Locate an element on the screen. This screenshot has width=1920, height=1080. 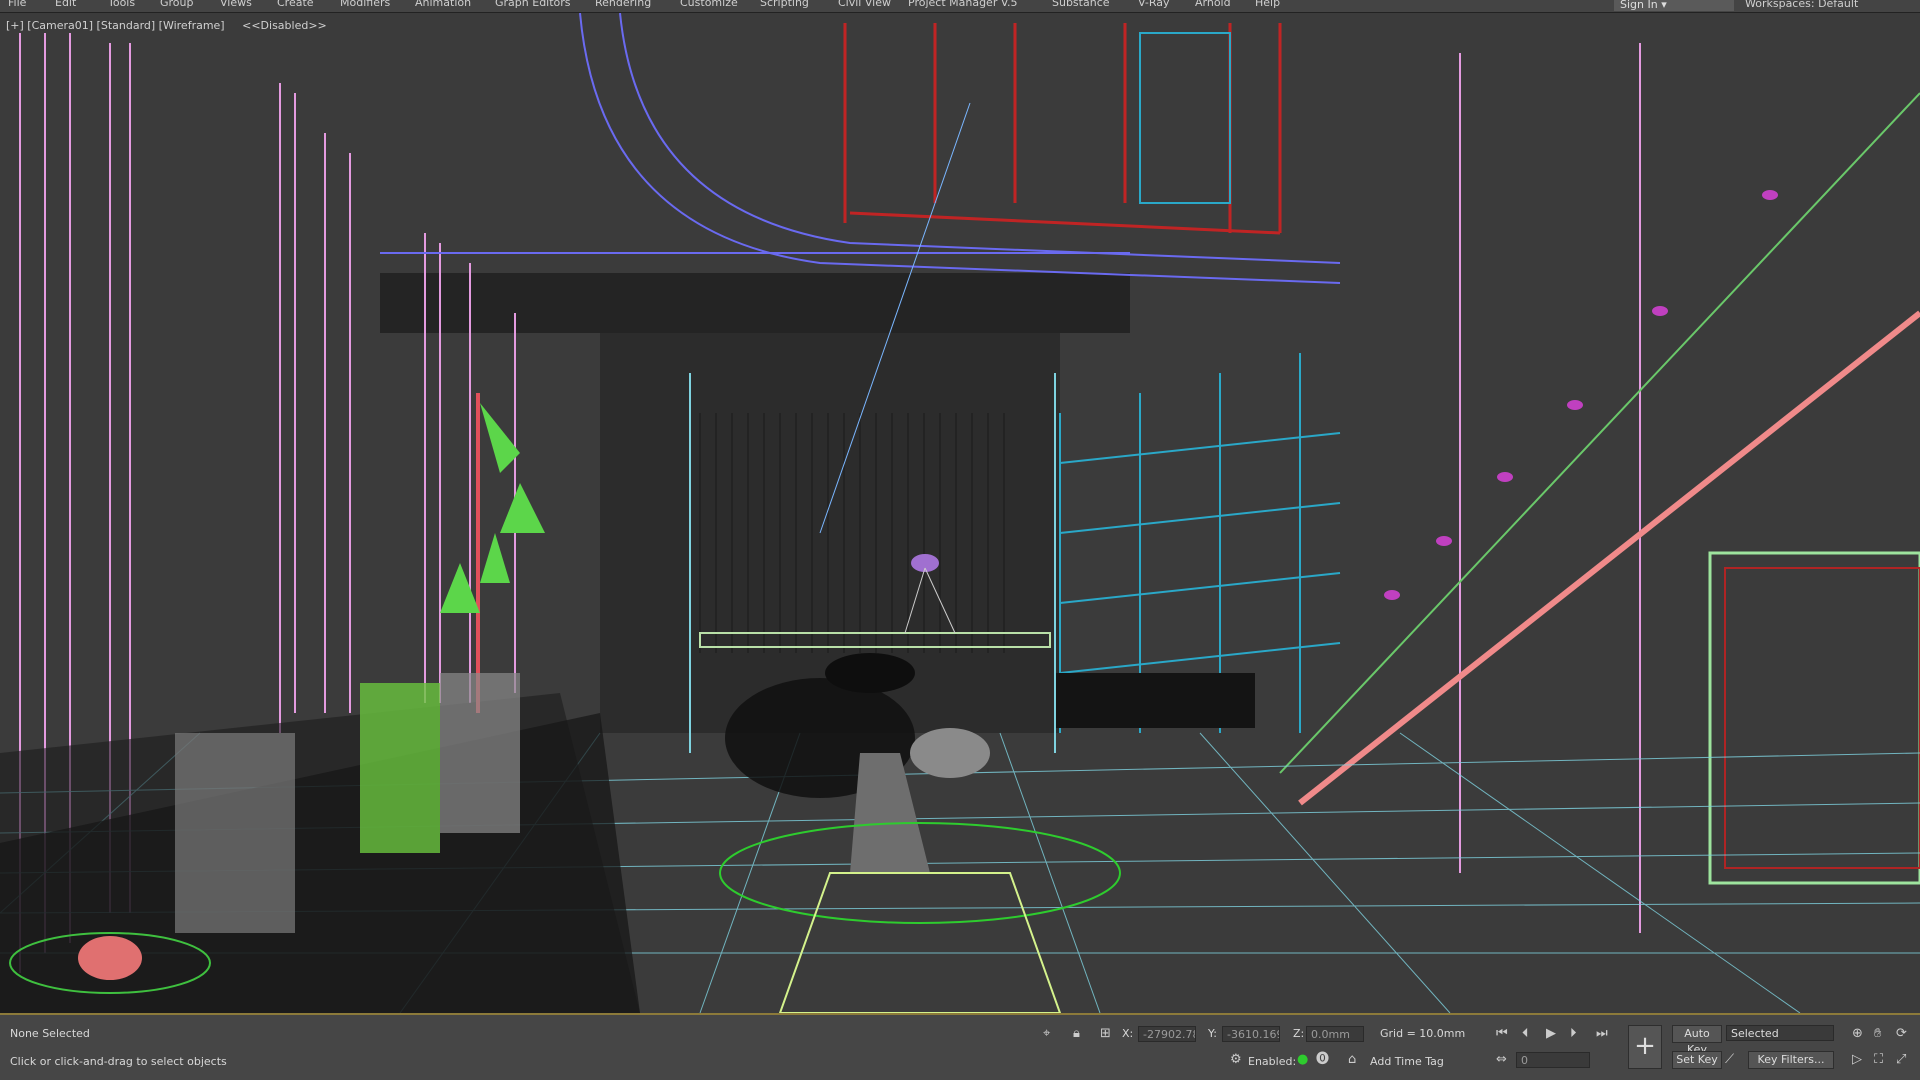
add-time-tag-button: Add Time Tag is located at coordinates (1407, 1061).